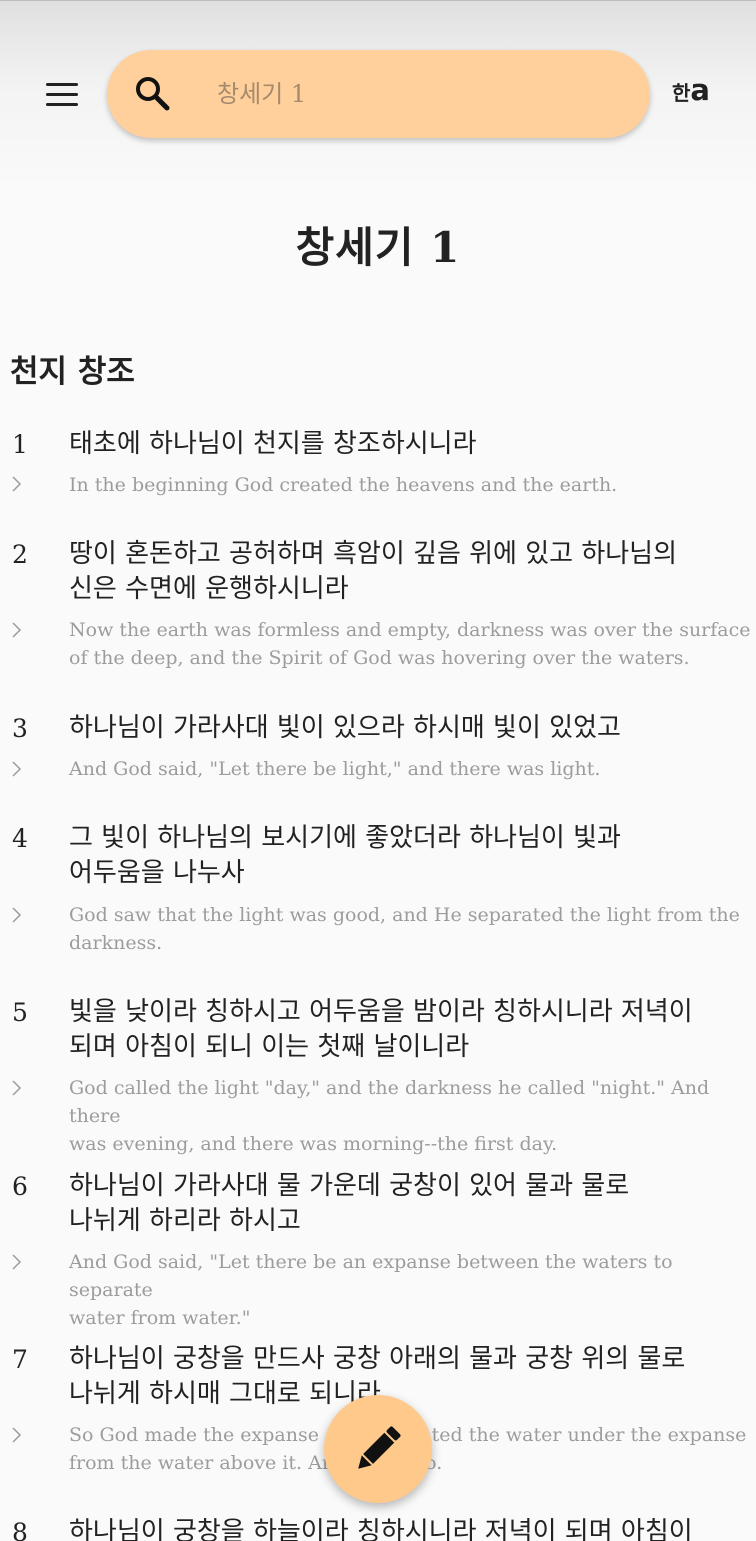 This screenshot has height=1541, width=756. What do you see at coordinates (20, 554) in the screenshot?
I see `verse-number: 2` at bounding box center [20, 554].